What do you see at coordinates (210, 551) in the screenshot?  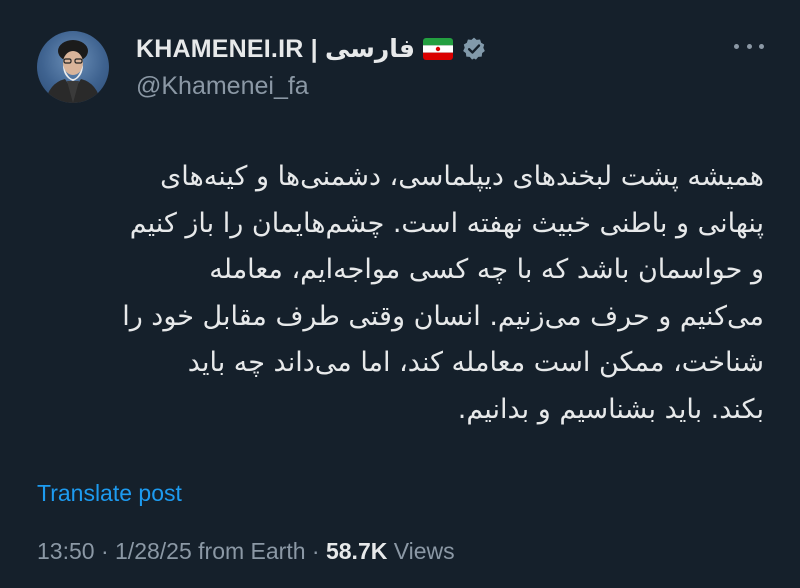 I see `tweet-date-source: 1/28/25 from Earth` at bounding box center [210, 551].